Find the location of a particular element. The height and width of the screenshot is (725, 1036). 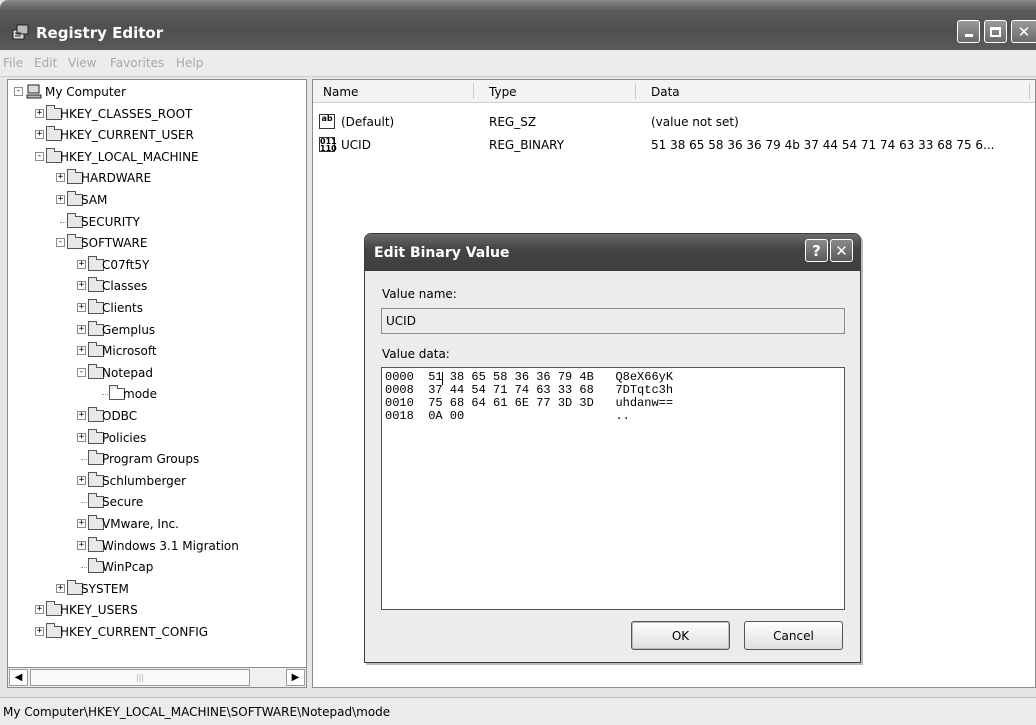

tree-node-classes: + Classes is located at coordinates (191, 286).